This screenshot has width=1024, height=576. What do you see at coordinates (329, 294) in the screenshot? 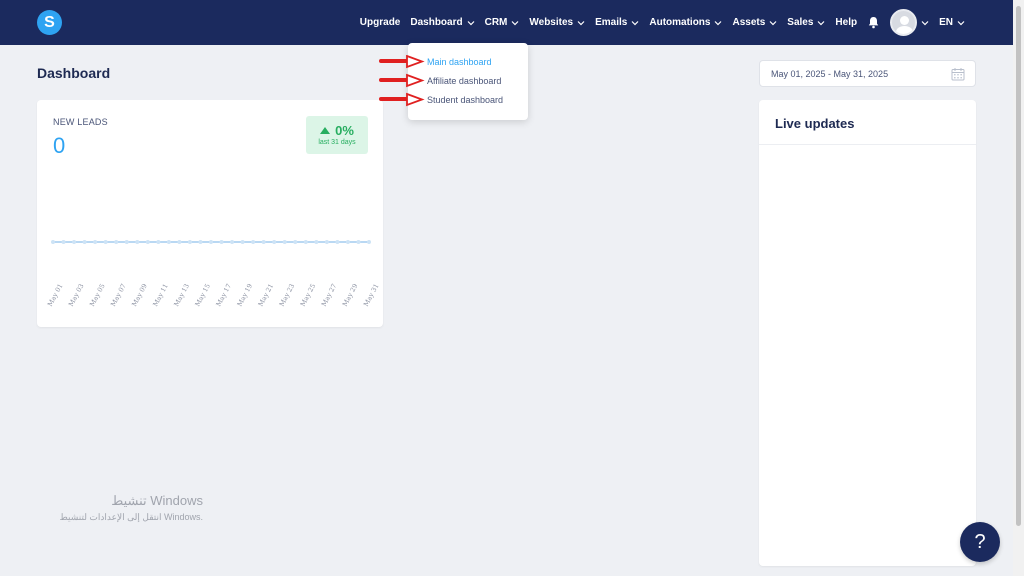
I see `x-tick-label: May 27` at bounding box center [329, 294].